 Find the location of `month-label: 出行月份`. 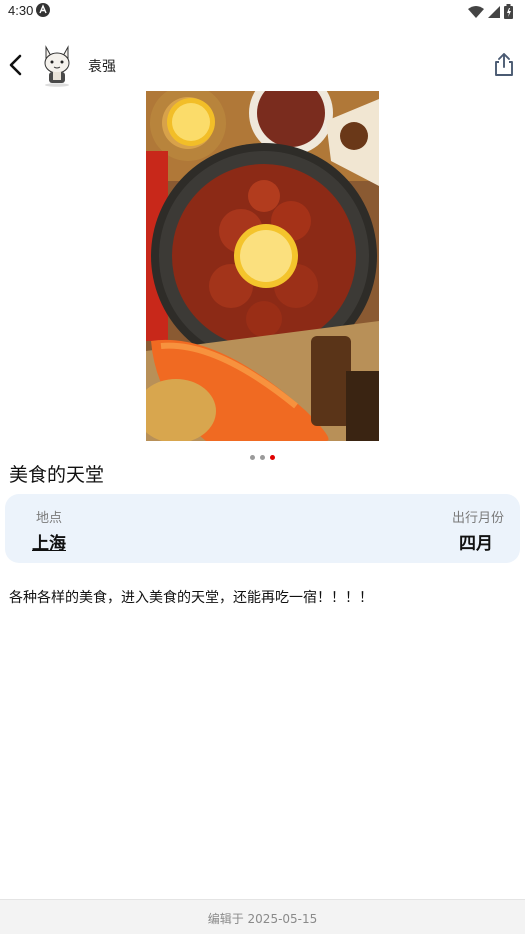

month-label: 出行月份 is located at coordinates (477, 518).